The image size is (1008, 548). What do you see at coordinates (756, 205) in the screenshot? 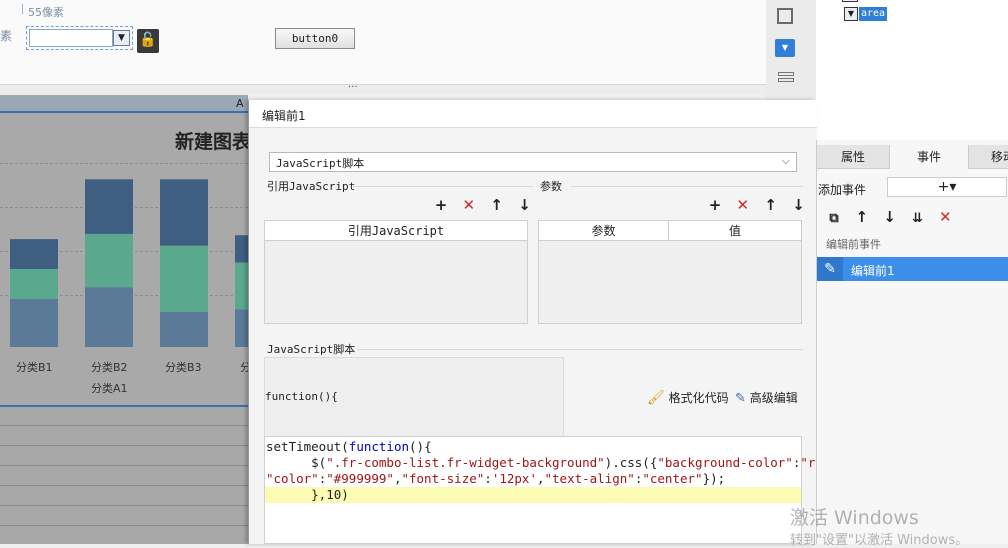
I see `param-toolbar: + ✕ ↑ ↓` at bounding box center [756, 205].